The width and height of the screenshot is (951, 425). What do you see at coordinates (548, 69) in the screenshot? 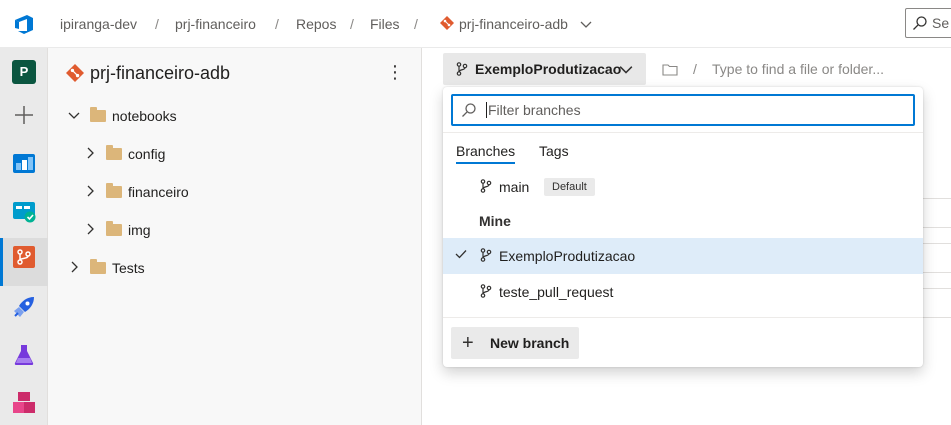
I see `current-branch-label: ExemploProdutizacao` at bounding box center [548, 69].